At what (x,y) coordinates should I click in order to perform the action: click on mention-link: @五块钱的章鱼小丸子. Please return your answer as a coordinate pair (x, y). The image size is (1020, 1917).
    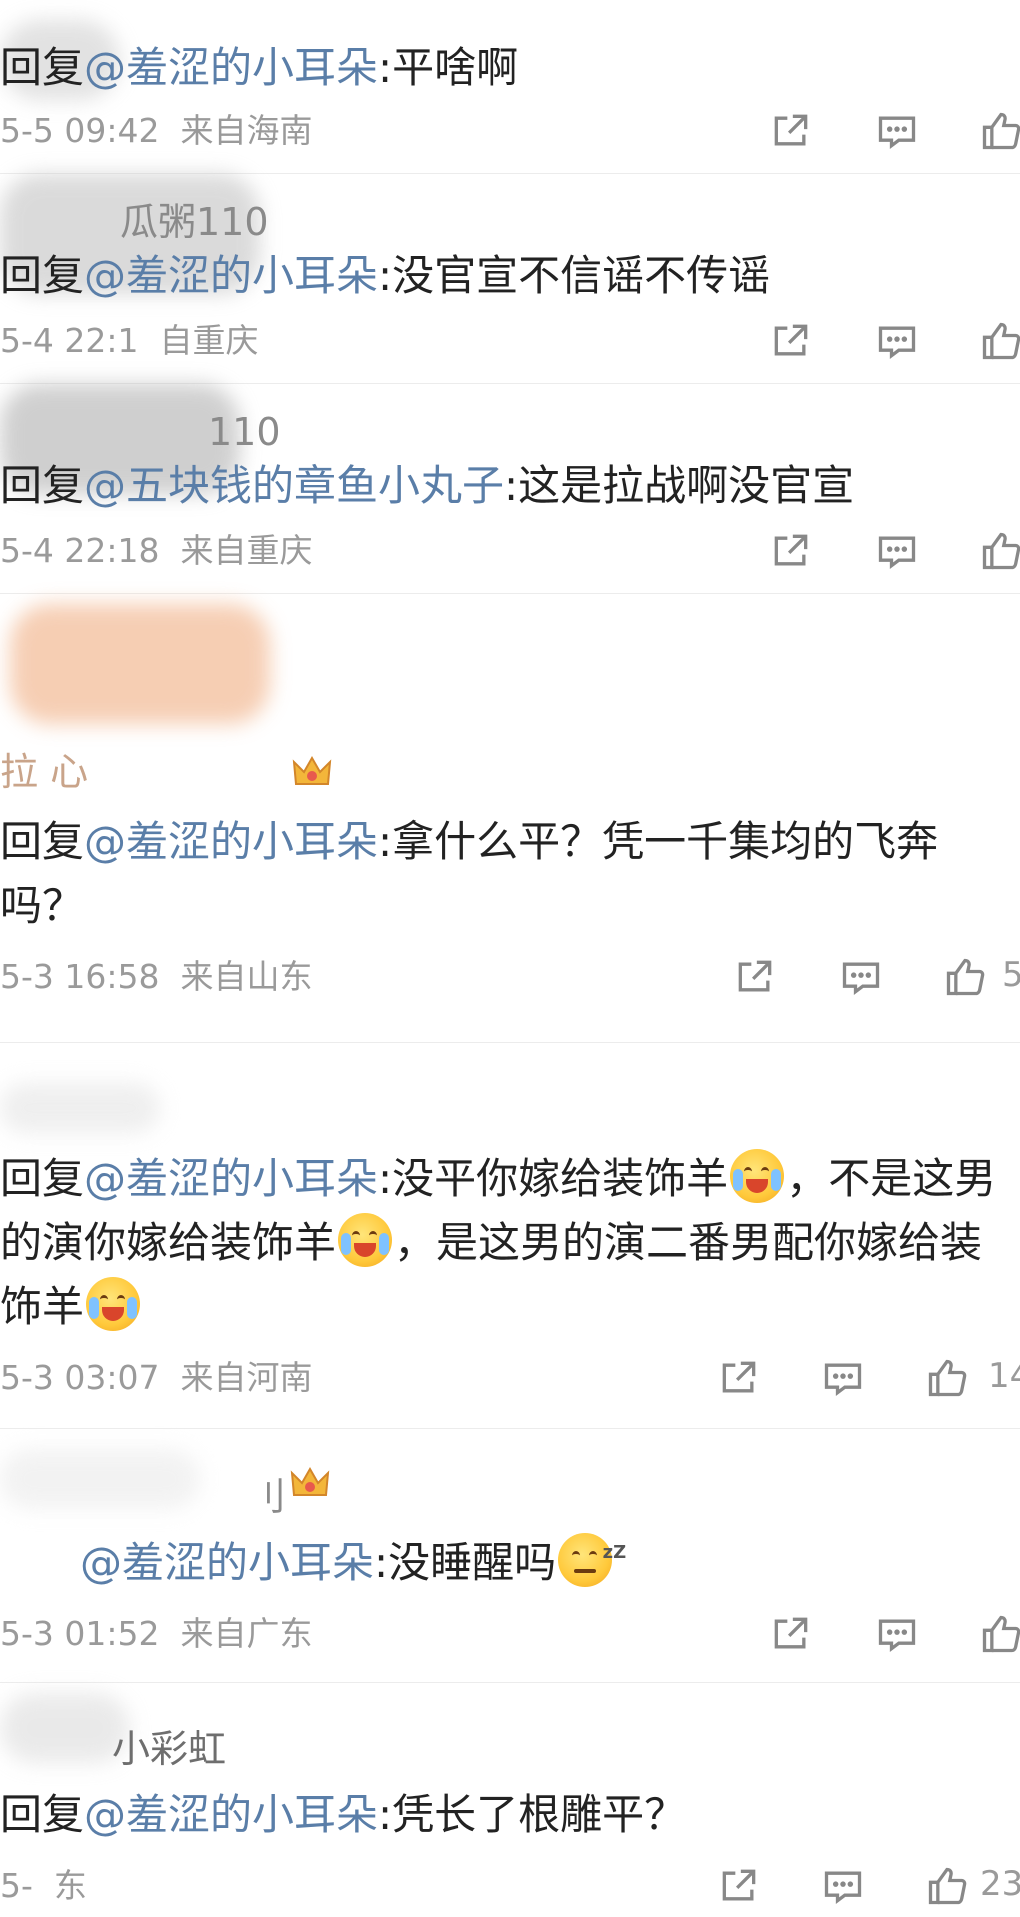
    Looking at the image, I should click on (294, 485).